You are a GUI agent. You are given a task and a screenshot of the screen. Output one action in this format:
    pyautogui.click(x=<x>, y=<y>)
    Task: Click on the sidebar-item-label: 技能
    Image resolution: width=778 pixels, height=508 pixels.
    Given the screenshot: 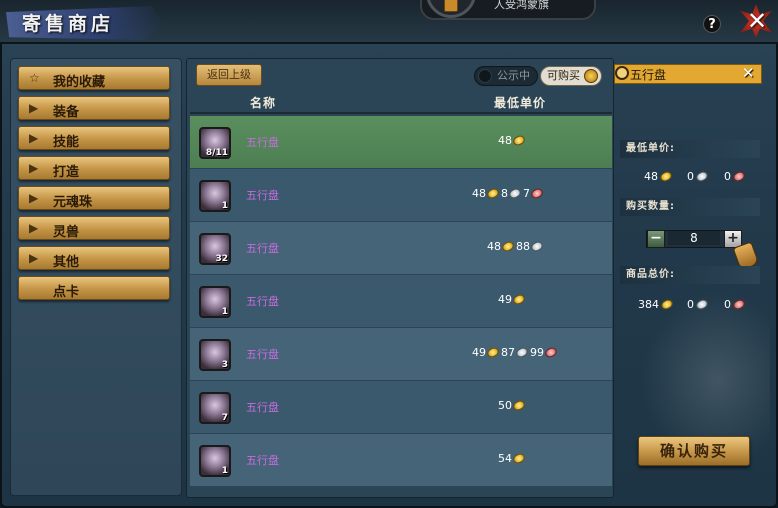 What is the action you would take?
    pyautogui.click(x=66, y=142)
    